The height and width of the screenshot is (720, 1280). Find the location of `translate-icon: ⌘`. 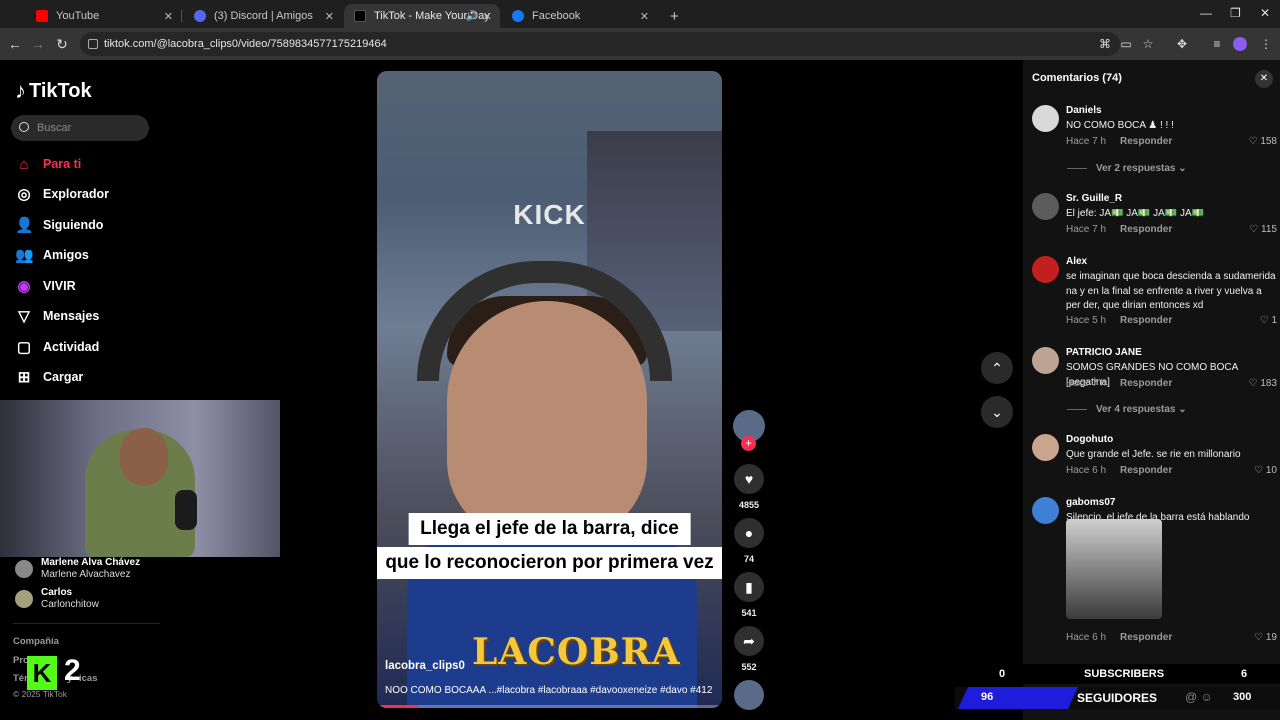

translate-icon: ⌘ is located at coordinates (1105, 44).